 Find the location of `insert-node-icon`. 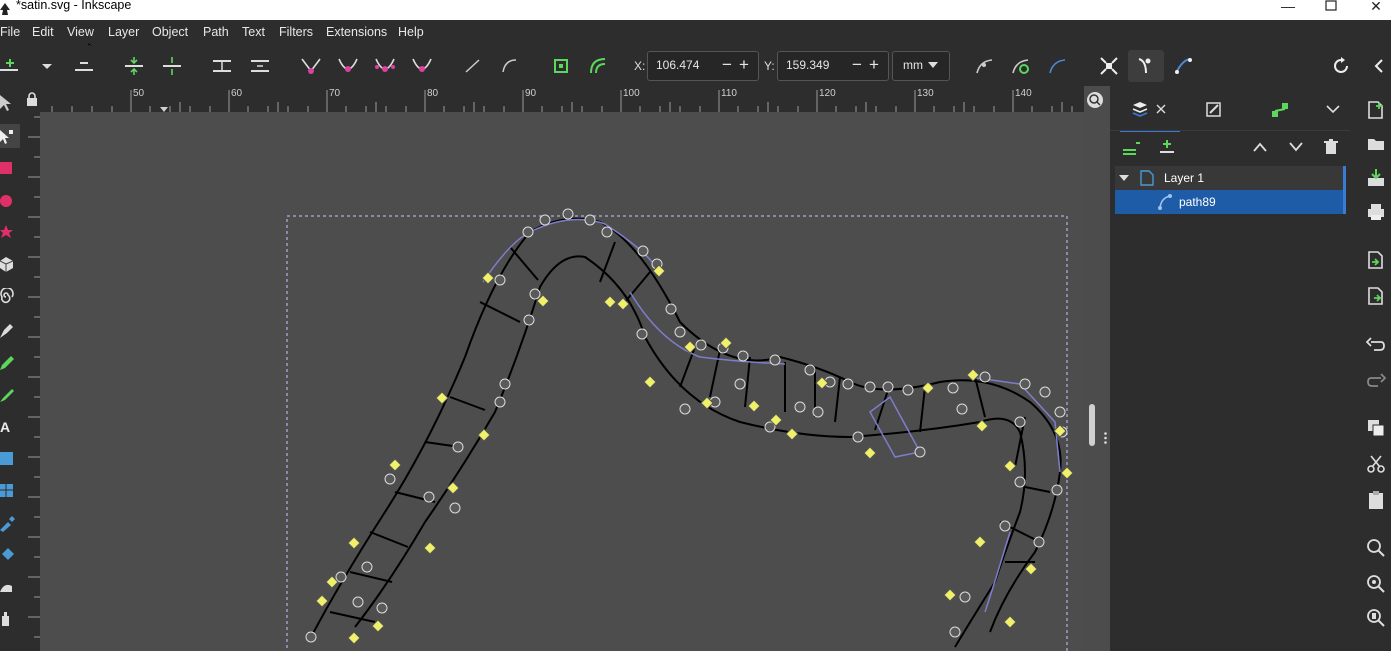

insert-node-icon is located at coordinates (11, 66).